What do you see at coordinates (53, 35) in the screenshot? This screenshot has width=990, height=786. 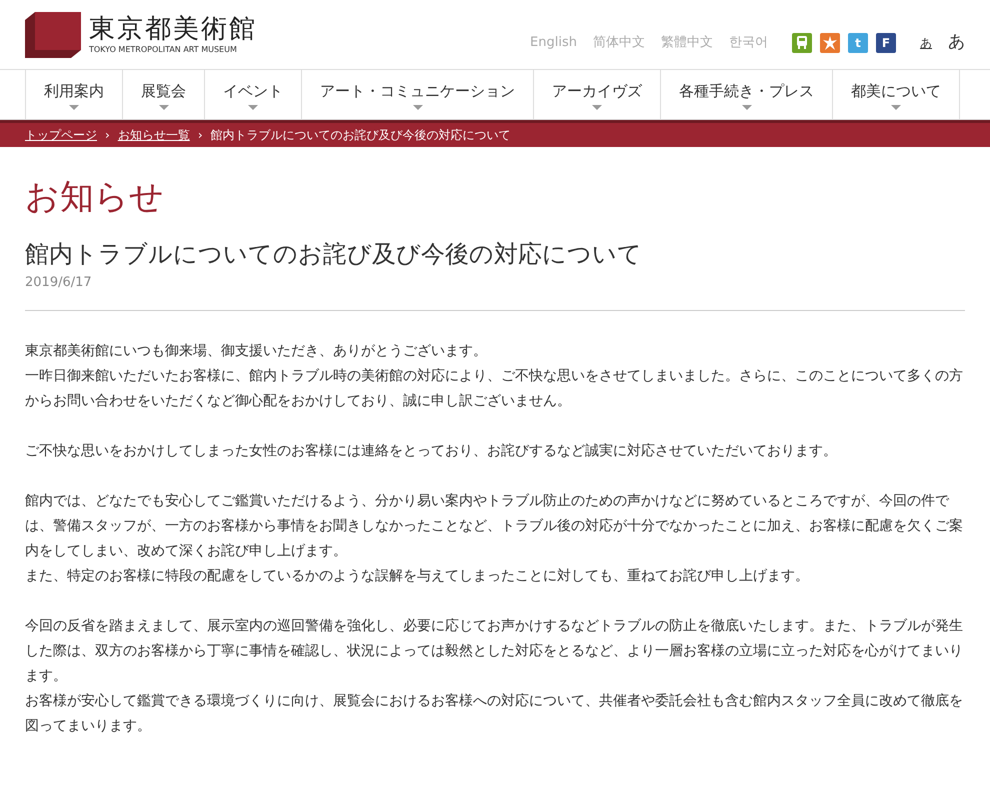 I see `logo-cube-icon` at bounding box center [53, 35].